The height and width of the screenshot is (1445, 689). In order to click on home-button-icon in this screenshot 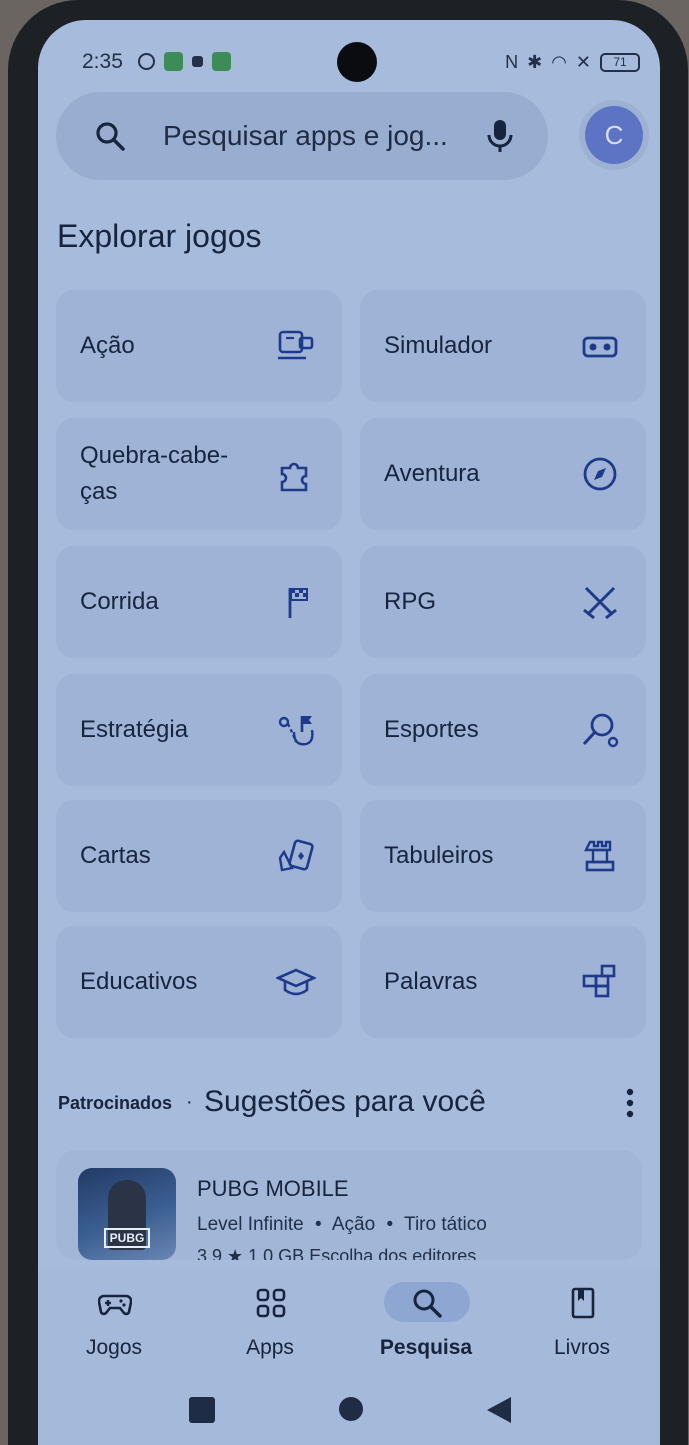, I will do `click(351, 1409)`.